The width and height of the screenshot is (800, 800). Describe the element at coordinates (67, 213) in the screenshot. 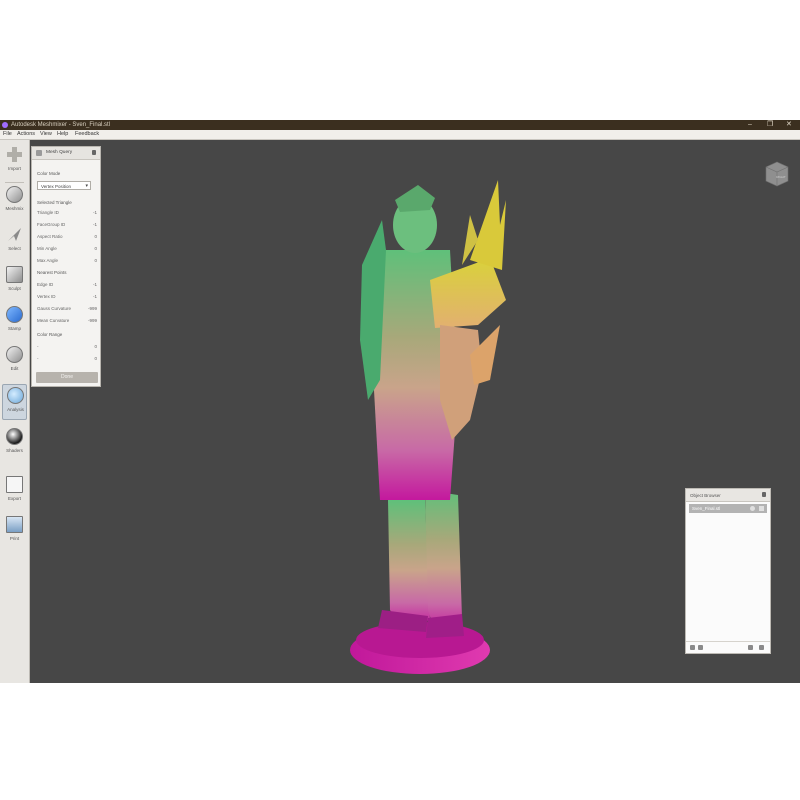

I see `info-row: Triangle ID -1` at that location.